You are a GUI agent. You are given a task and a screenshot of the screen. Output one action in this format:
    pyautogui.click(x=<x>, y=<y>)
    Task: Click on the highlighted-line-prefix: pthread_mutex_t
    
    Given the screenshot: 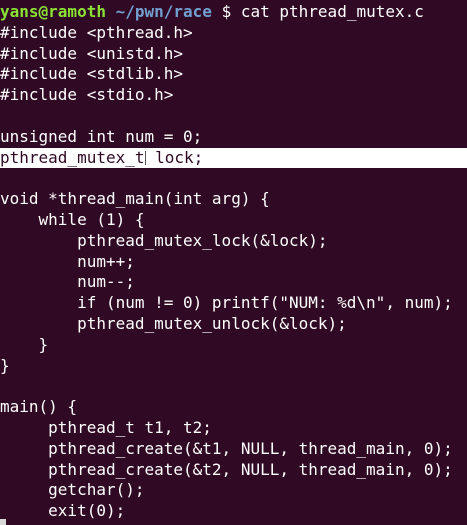 What is the action you would take?
    pyautogui.click(x=72, y=157)
    